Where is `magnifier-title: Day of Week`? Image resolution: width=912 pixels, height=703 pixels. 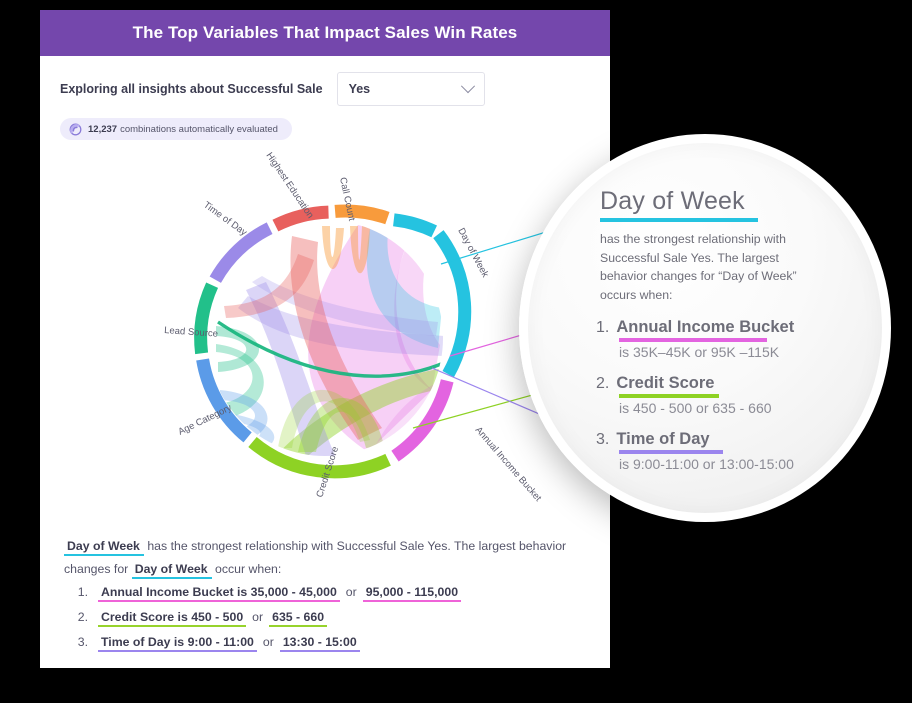 magnifier-title: Day of Week is located at coordinates (672, 201).